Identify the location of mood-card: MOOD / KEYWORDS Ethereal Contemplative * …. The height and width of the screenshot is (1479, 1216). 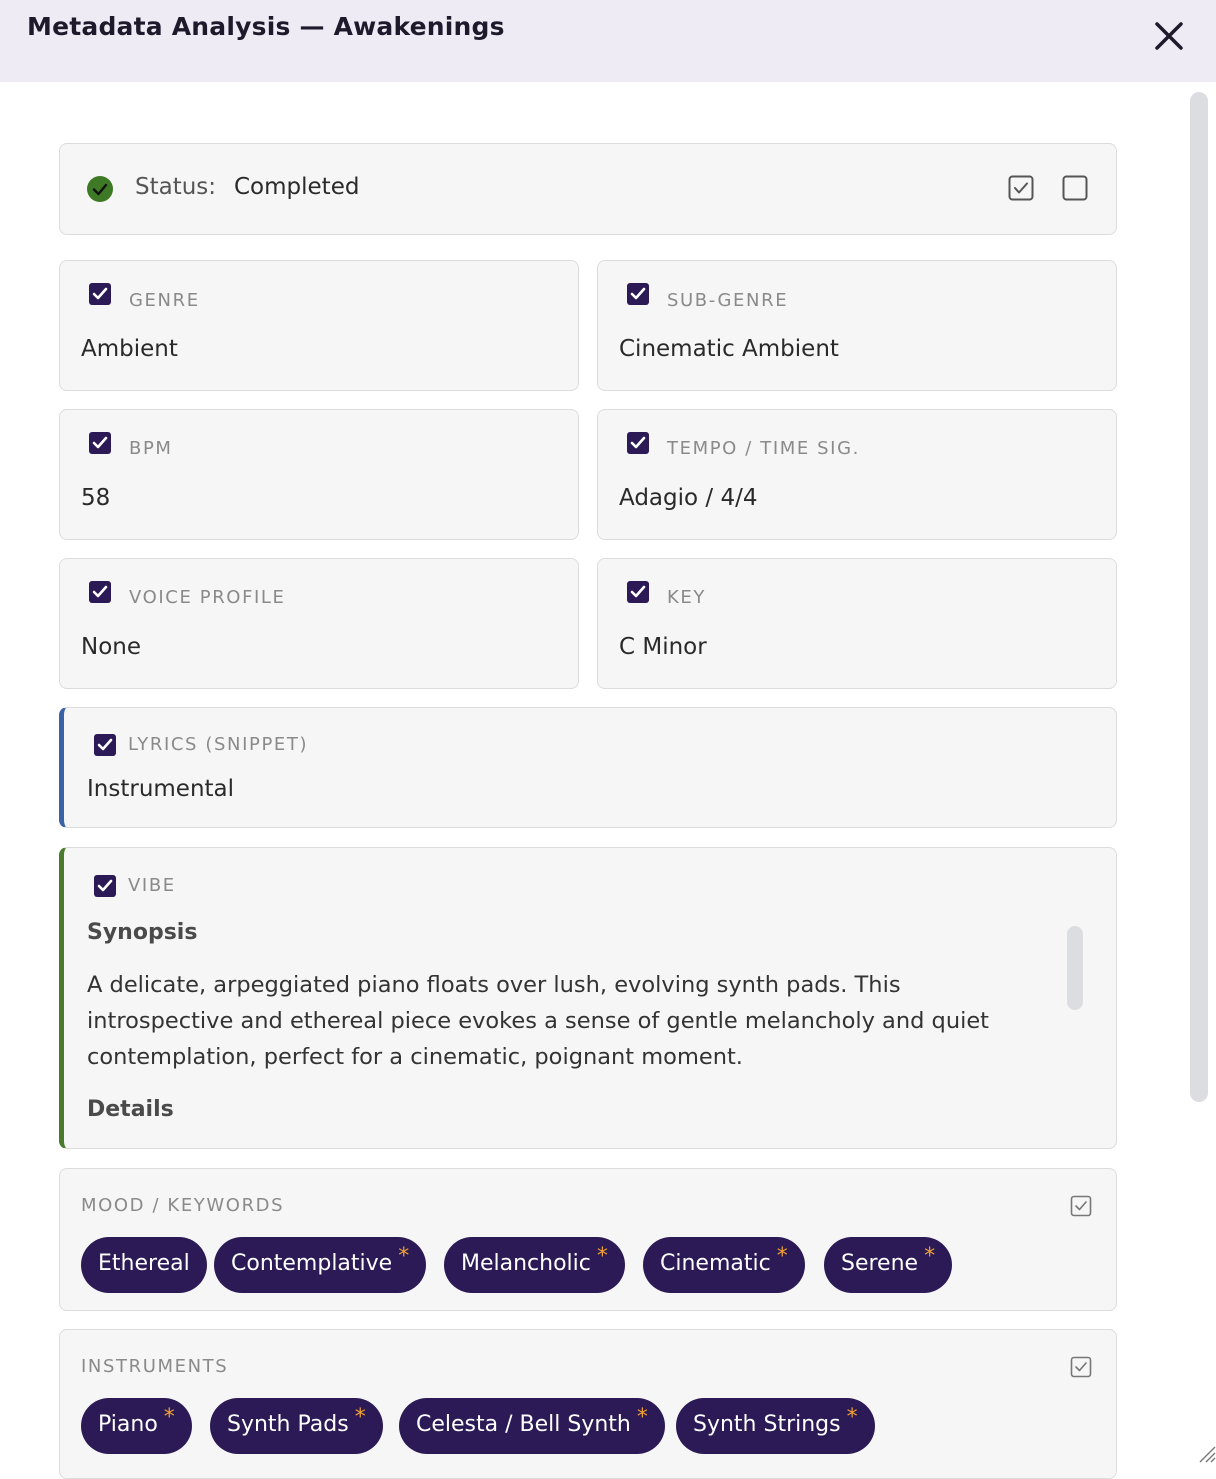
(588, 1239).